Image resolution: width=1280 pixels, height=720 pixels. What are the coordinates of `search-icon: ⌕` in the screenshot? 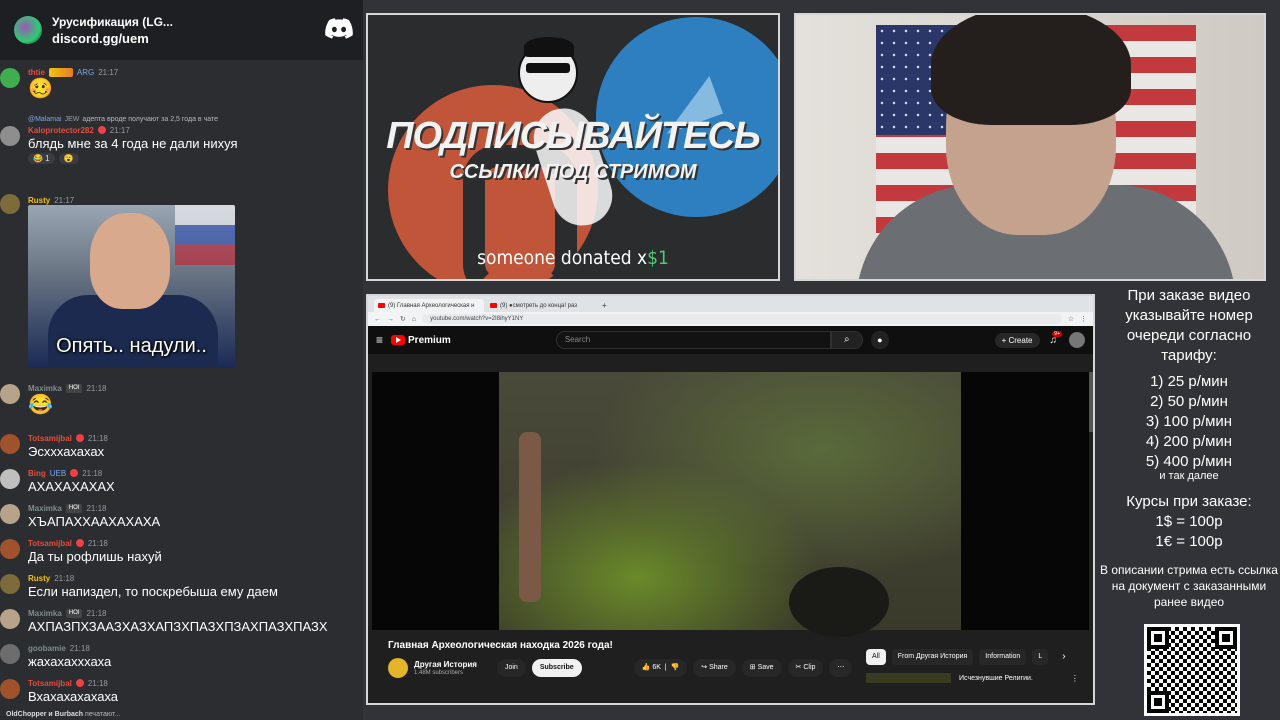 It's located at (846, 340).